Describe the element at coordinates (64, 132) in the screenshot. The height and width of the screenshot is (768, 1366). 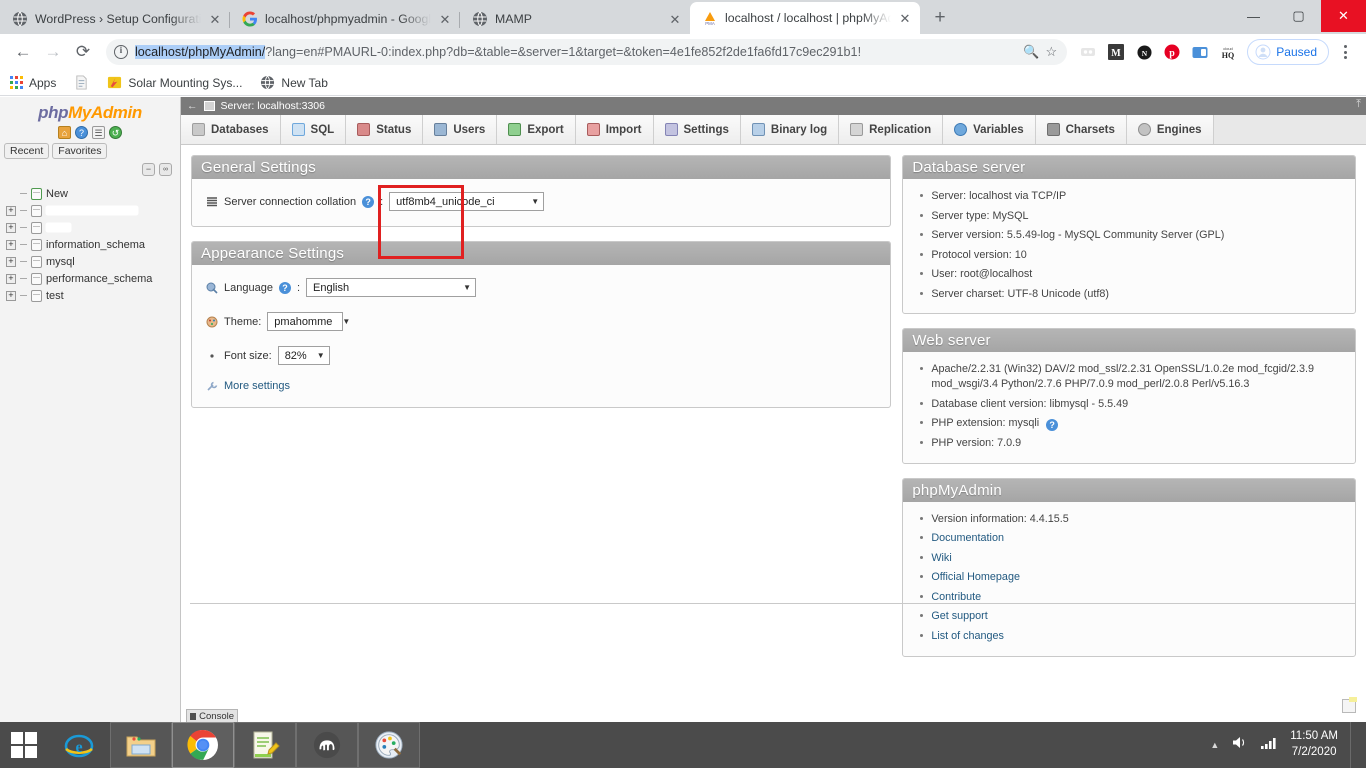
I see `home-icon: ⌂` at that location.